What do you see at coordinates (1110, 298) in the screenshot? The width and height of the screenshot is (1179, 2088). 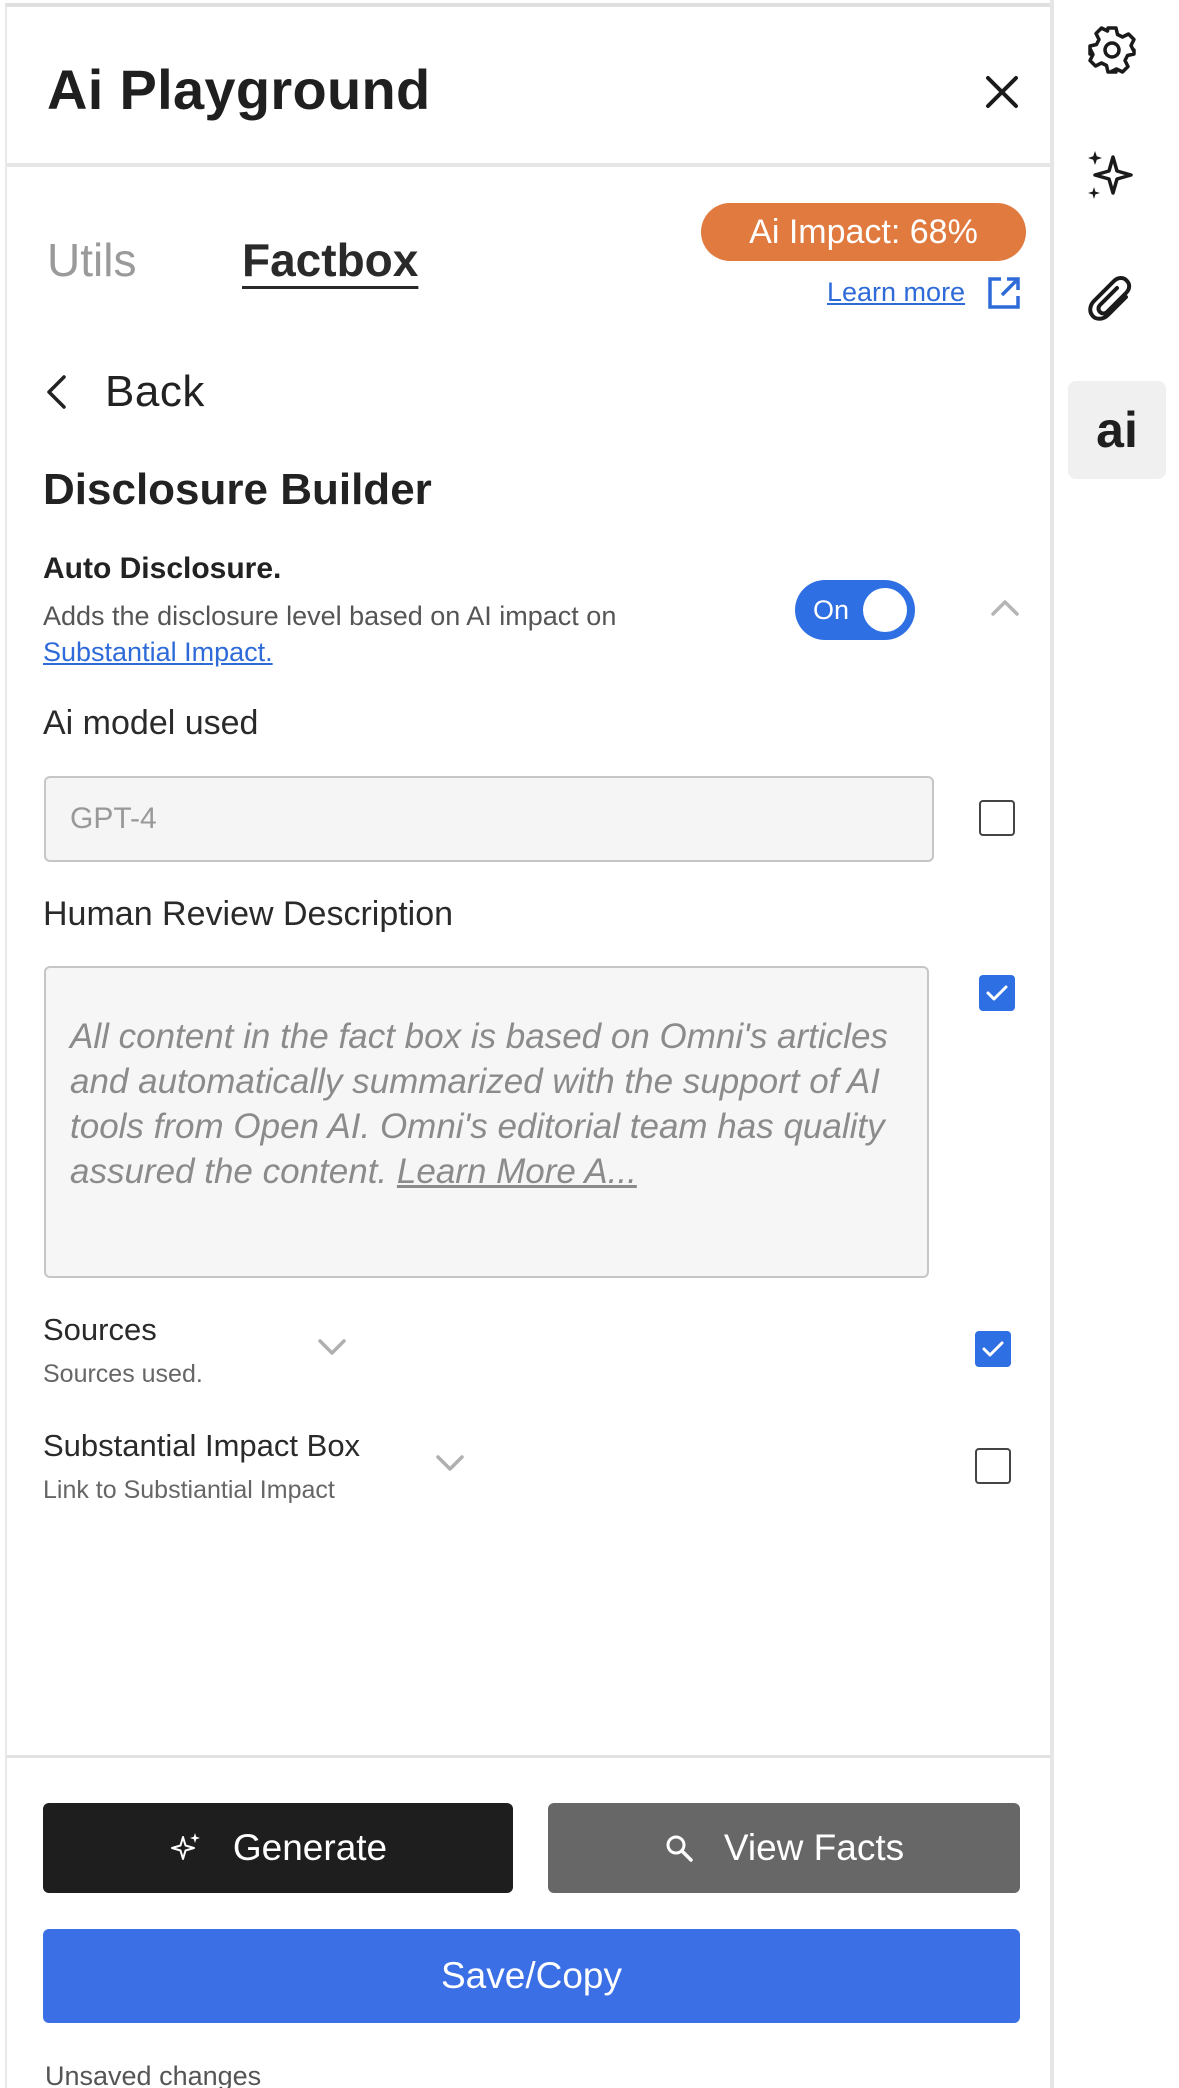 I see `paperclip-icon` at bounding box center [1110, 298].